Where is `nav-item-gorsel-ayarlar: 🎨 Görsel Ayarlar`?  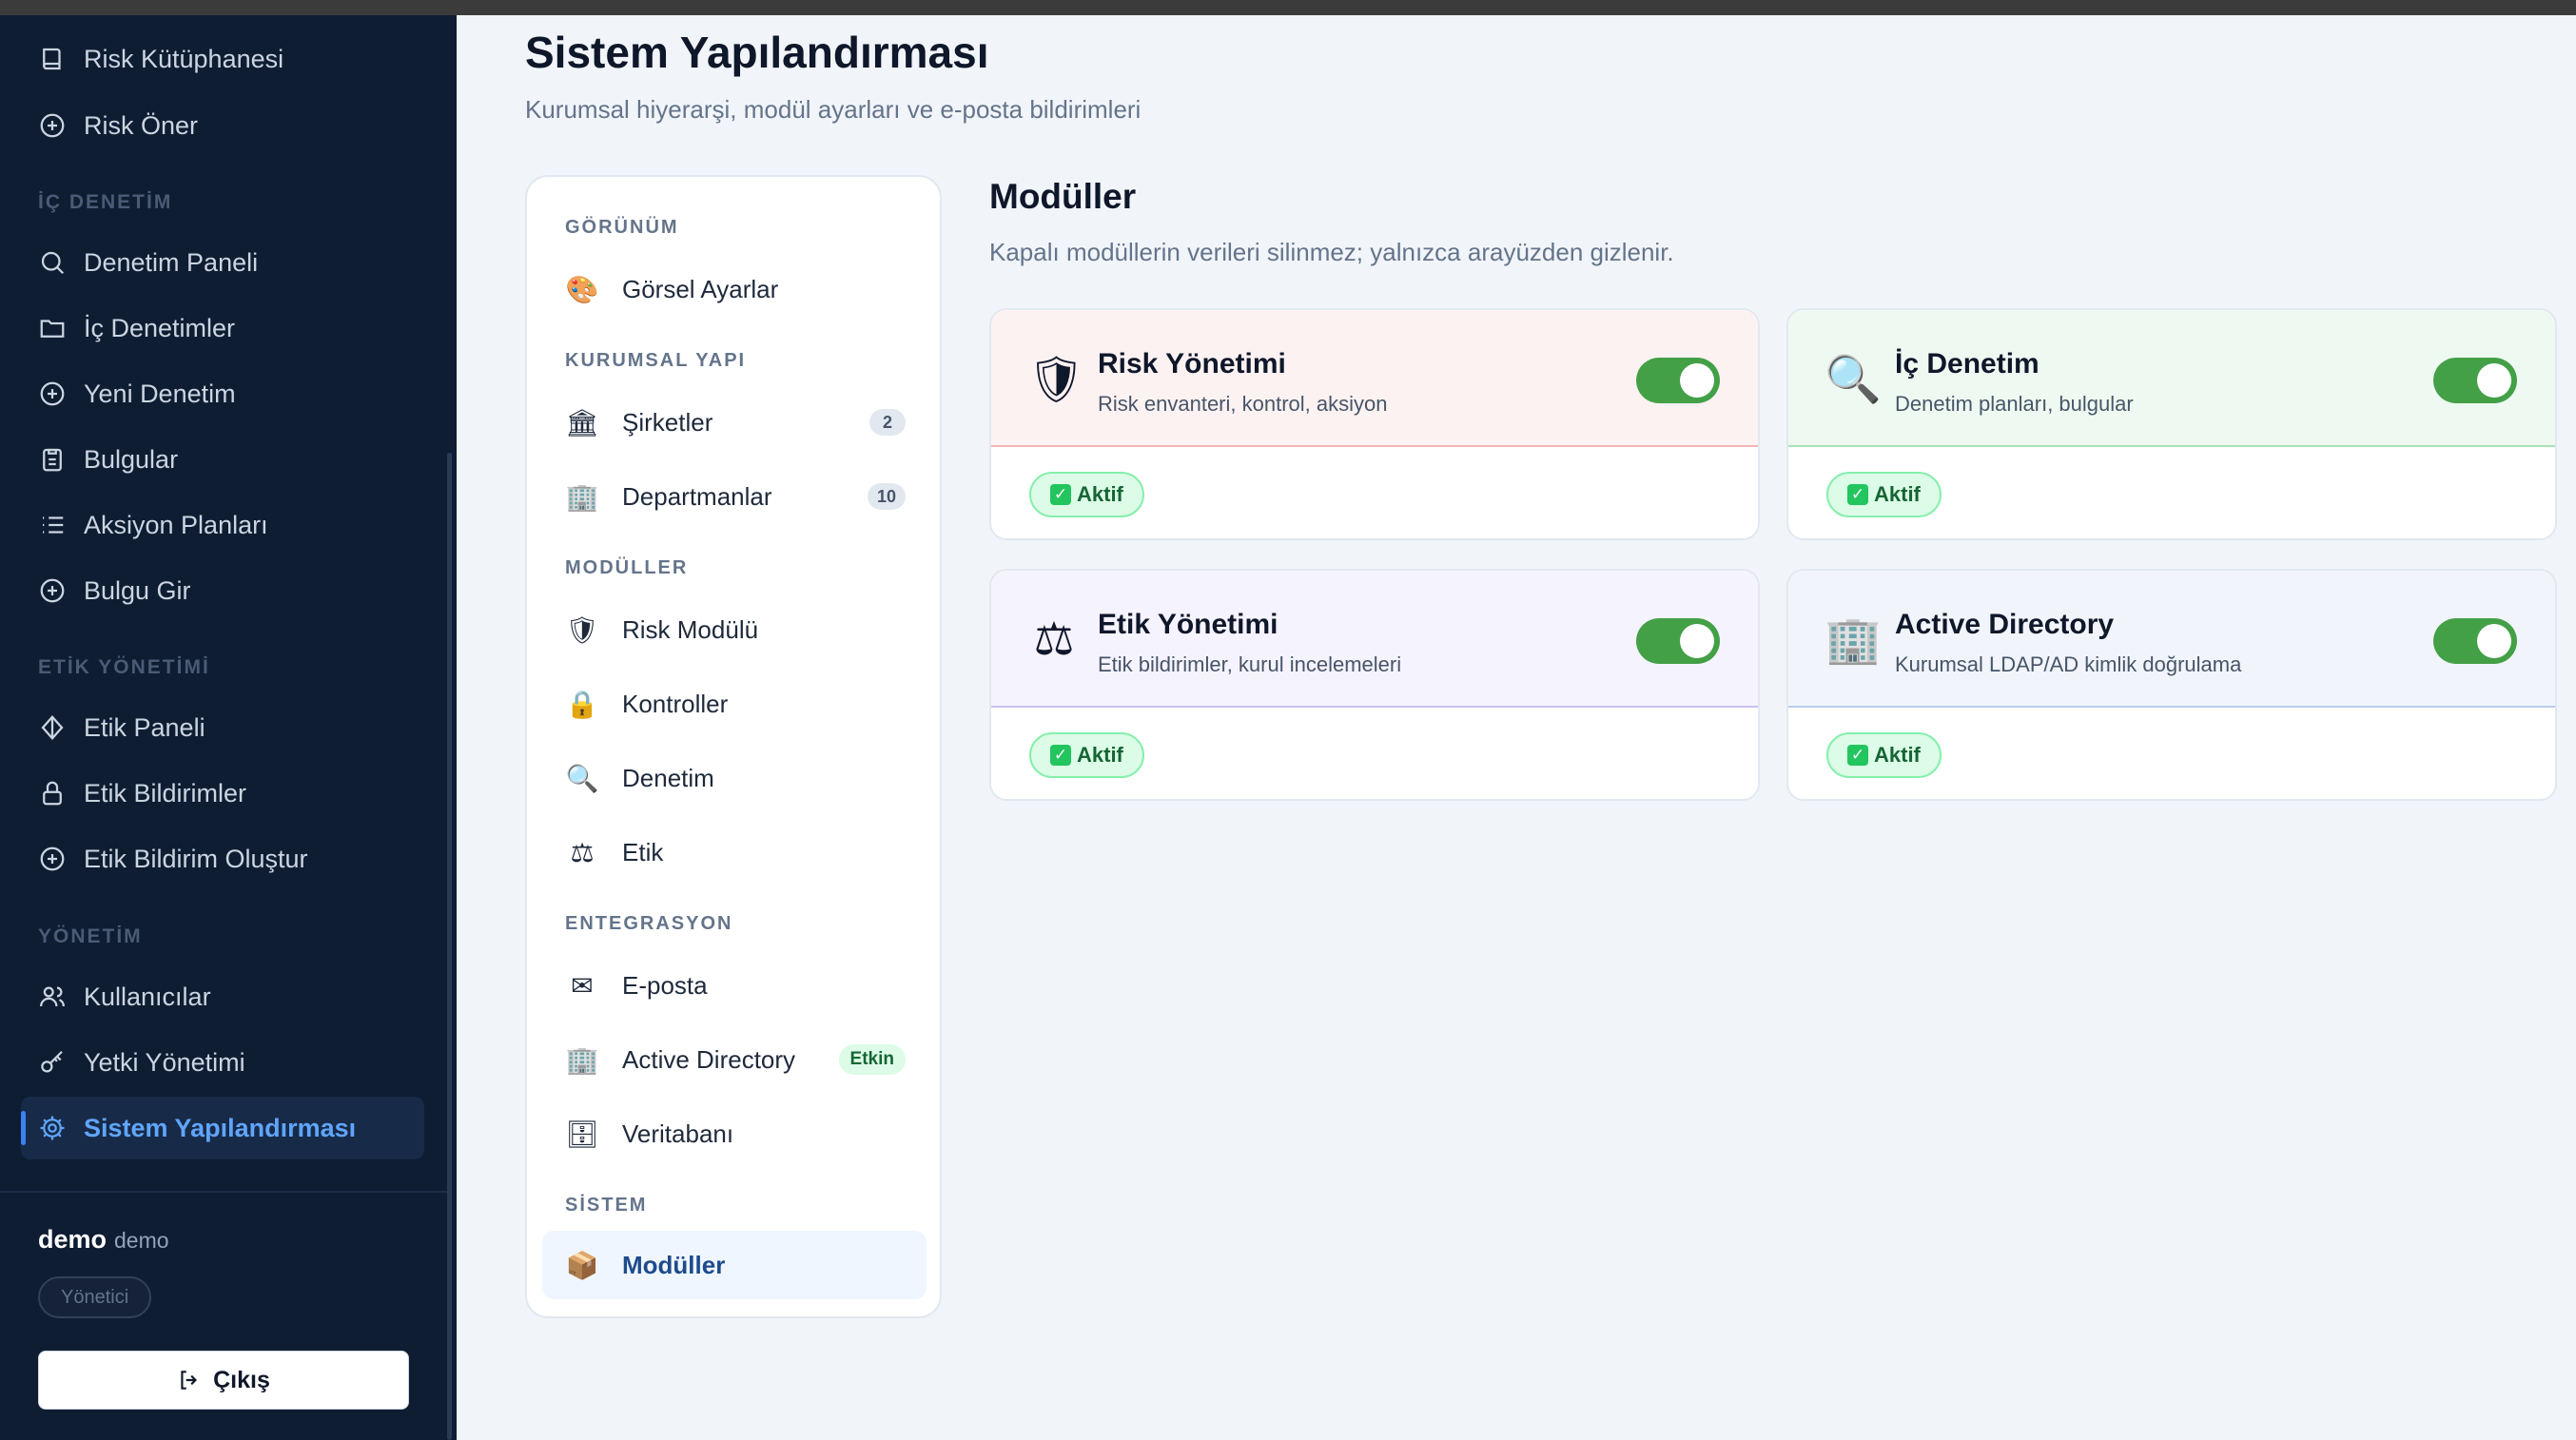 nav-item-gorsel-ayarlar: 🎨 Görsel Ayarlar is located at coordinates (734, 289).